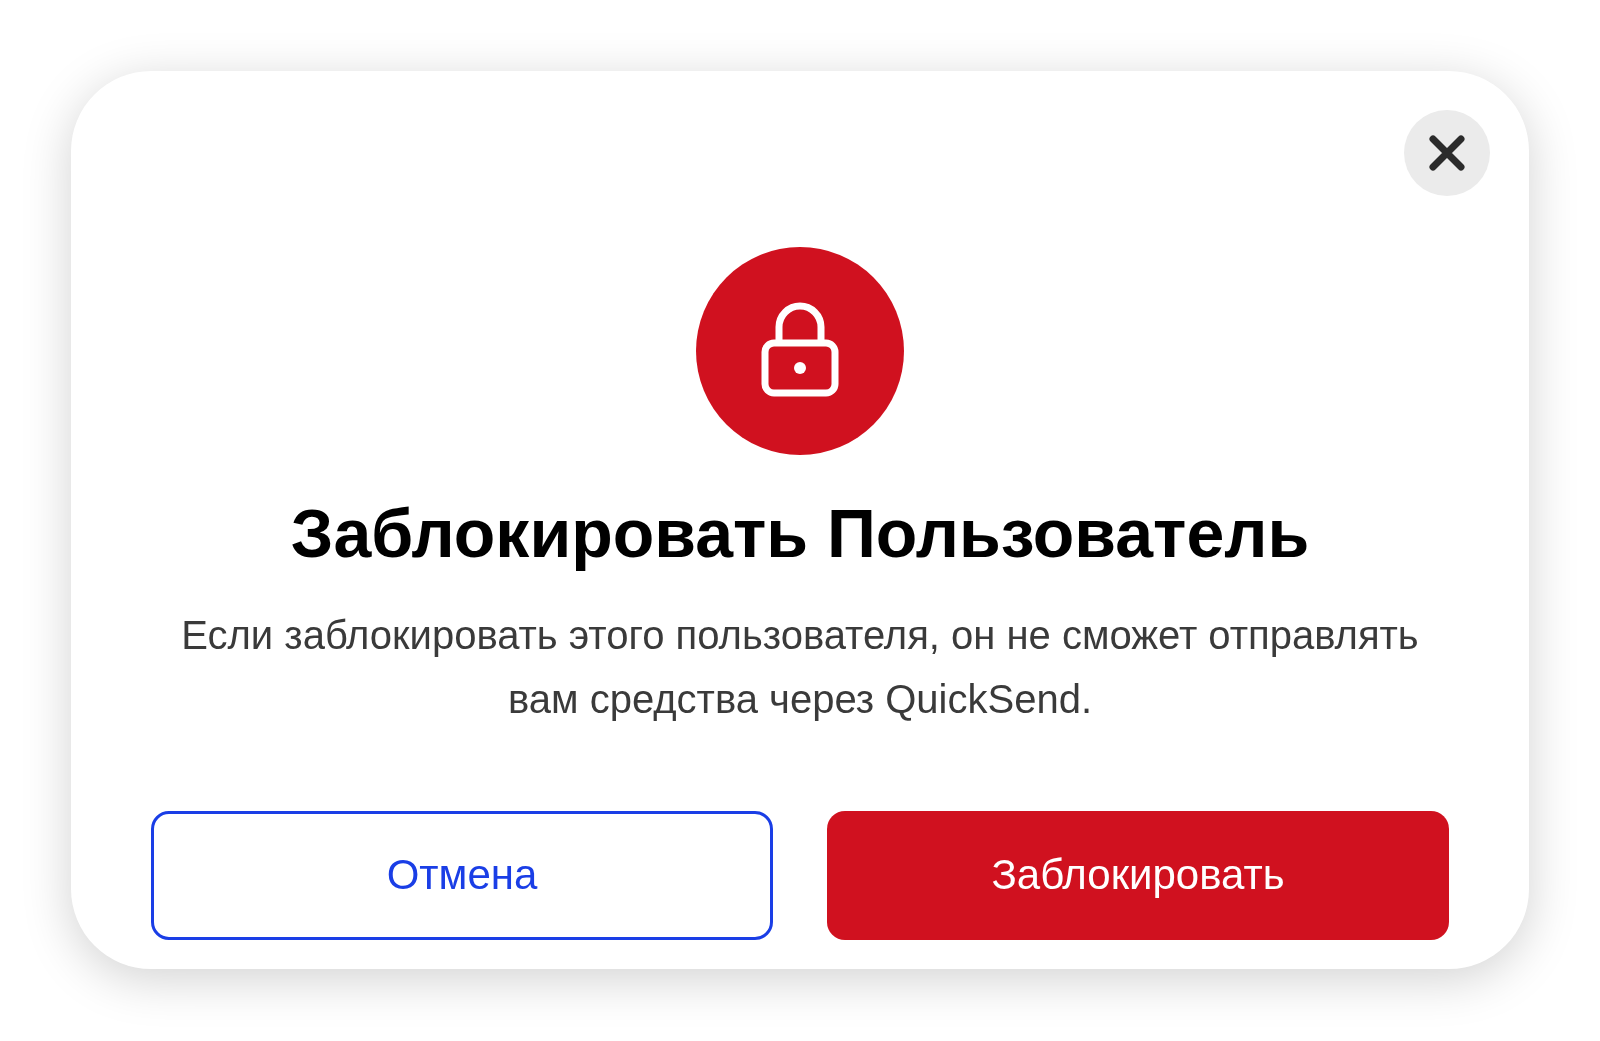  I want to click on cancel-button: Отмена, so click(462, 875).